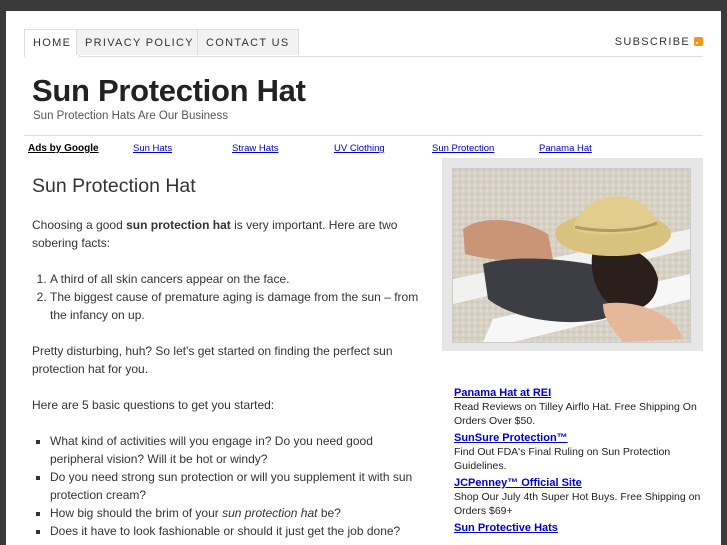  I want to click on ad-link-sun-hats: Sun Hats, so click(152, 148).